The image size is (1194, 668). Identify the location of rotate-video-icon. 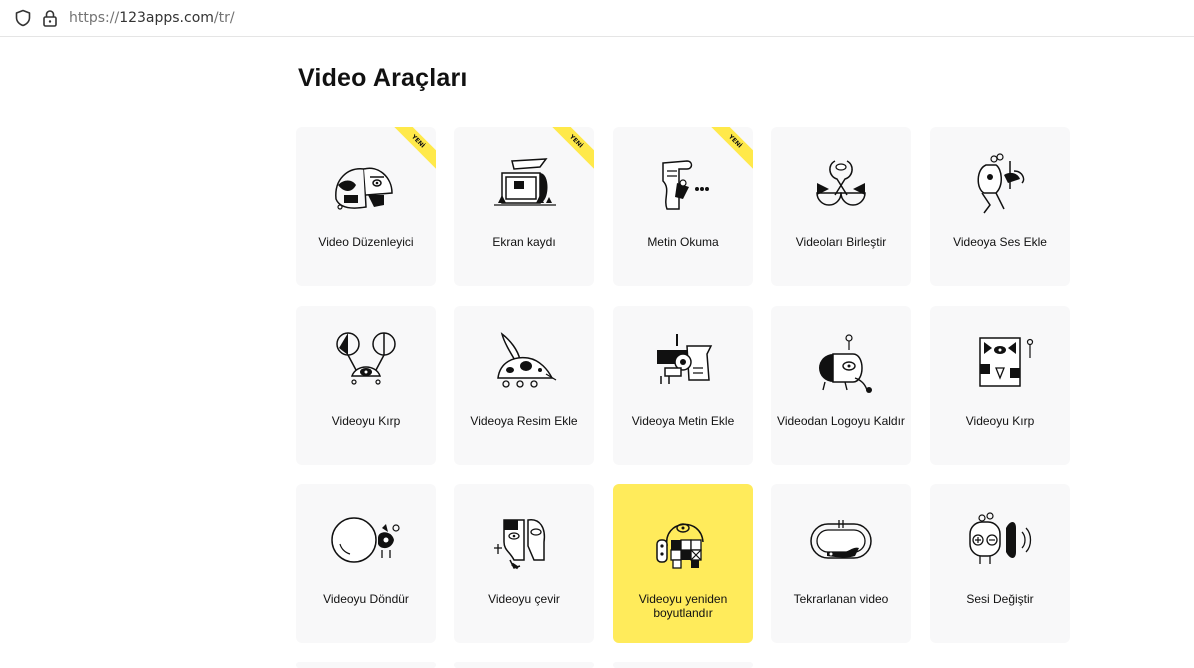
(365, 540).